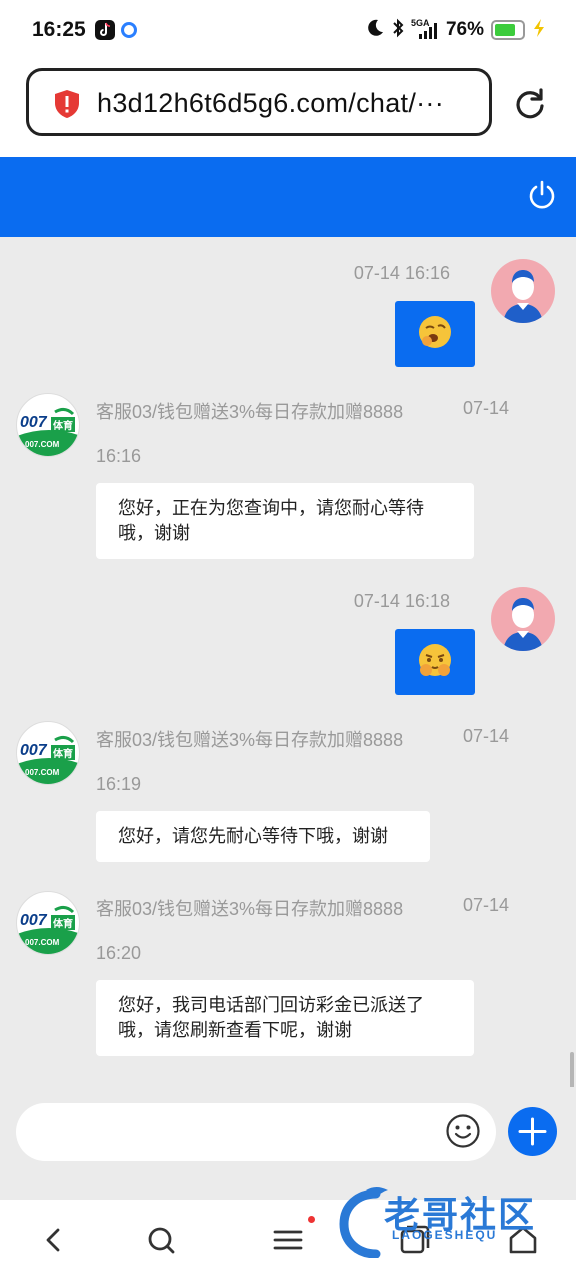 This screenshot has height=1280, width=576. I want to click on status-indicators: 5GA 76%, so click(455, 30).